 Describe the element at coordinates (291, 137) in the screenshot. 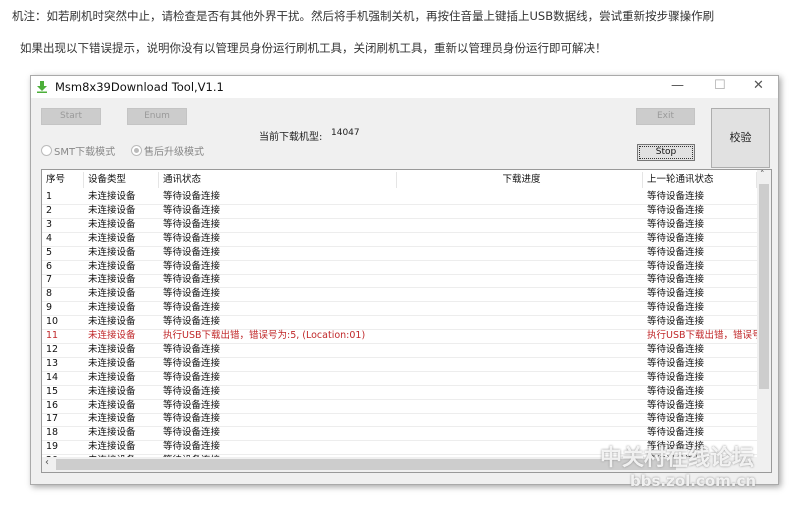

I see `model-label: 当前下载机型:` at that location.